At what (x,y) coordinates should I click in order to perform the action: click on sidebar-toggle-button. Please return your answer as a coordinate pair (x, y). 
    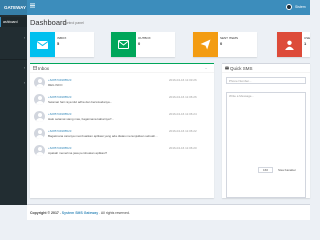
    Looking at the image, I should click on (32, 7).